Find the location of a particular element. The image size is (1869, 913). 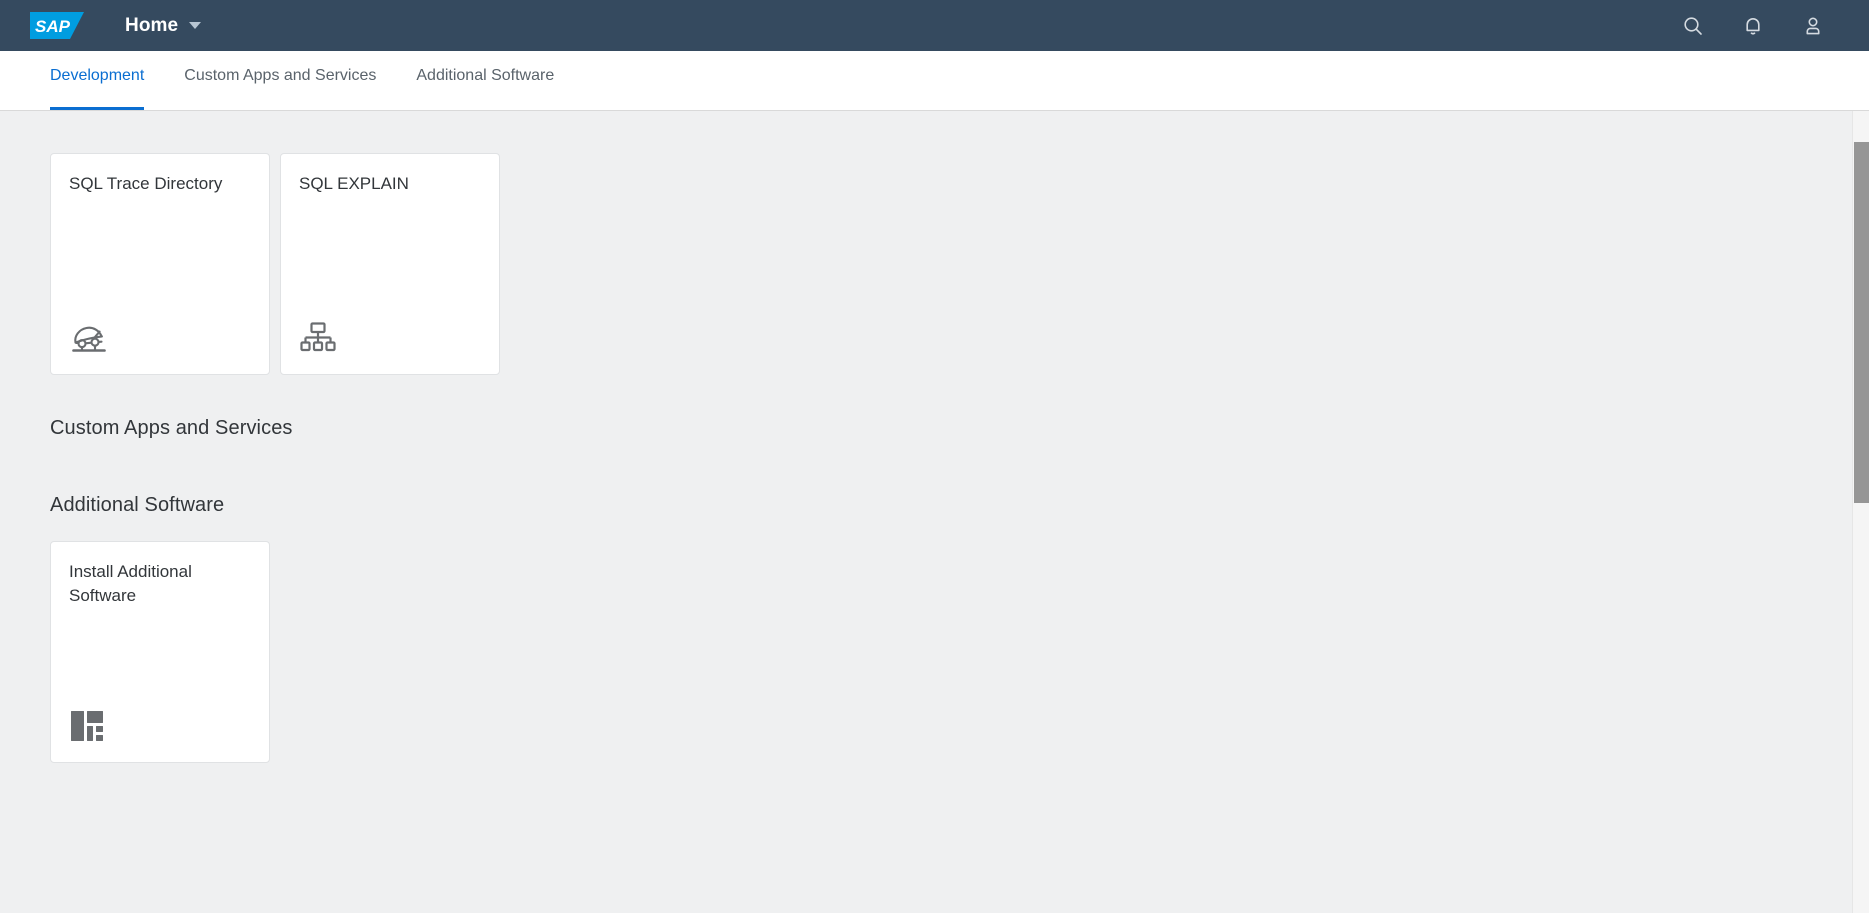

section-title: Additional Software is located at coordinates (137, 505).